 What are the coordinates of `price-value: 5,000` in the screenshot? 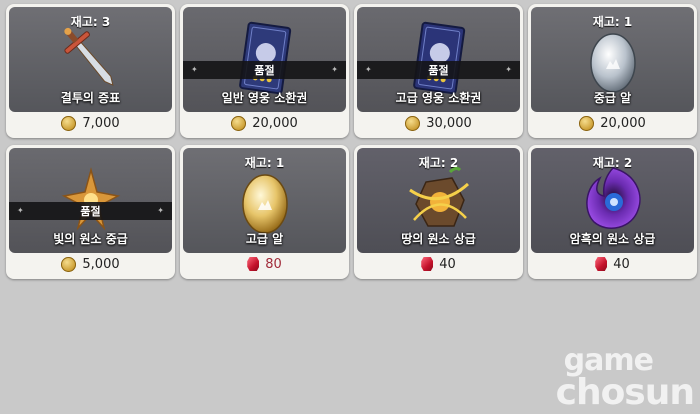 It's located at (101, 264).